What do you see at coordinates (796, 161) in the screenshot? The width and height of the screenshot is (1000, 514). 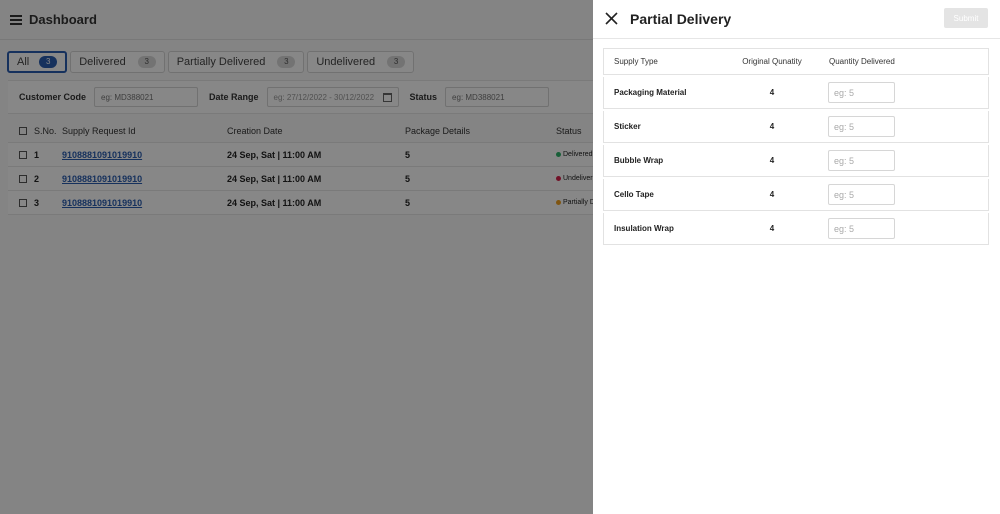 I see `supply-item-row: Bubble Wrap 4` at bounding box center [796, 161].